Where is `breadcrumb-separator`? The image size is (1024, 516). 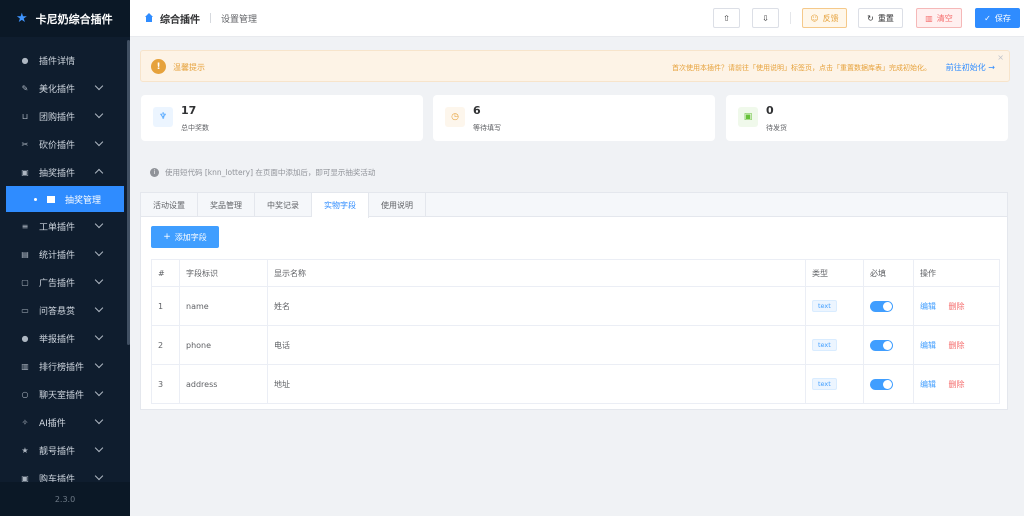
breadcrumb-separator is located at coordinates (210, 18).